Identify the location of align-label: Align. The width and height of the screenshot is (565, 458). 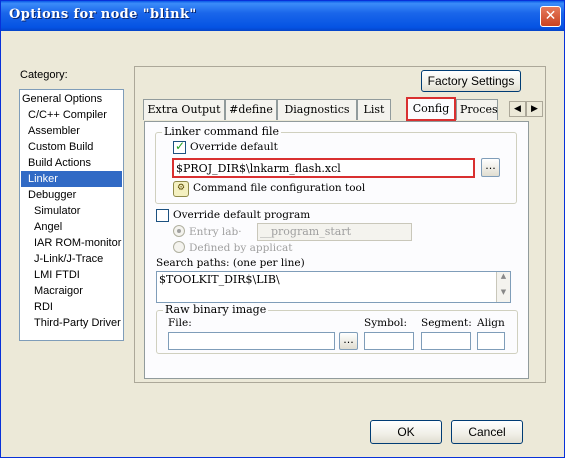
(491, 323).